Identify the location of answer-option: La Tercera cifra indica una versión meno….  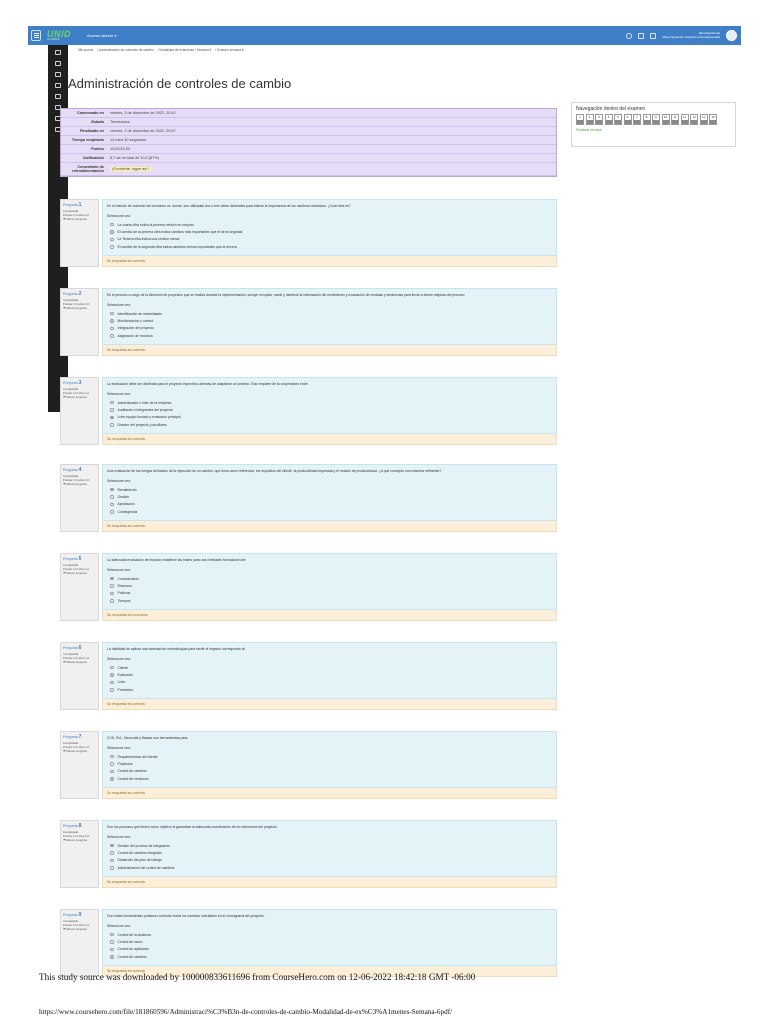
(329, 239).